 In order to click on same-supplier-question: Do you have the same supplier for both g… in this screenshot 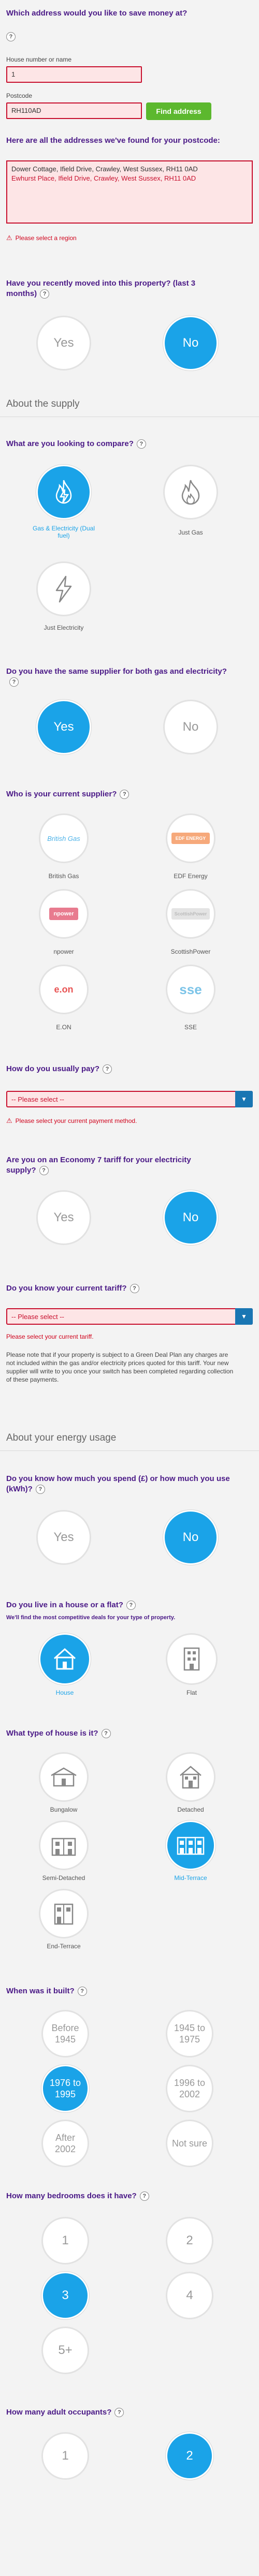, I will do `click(117, 677)`.